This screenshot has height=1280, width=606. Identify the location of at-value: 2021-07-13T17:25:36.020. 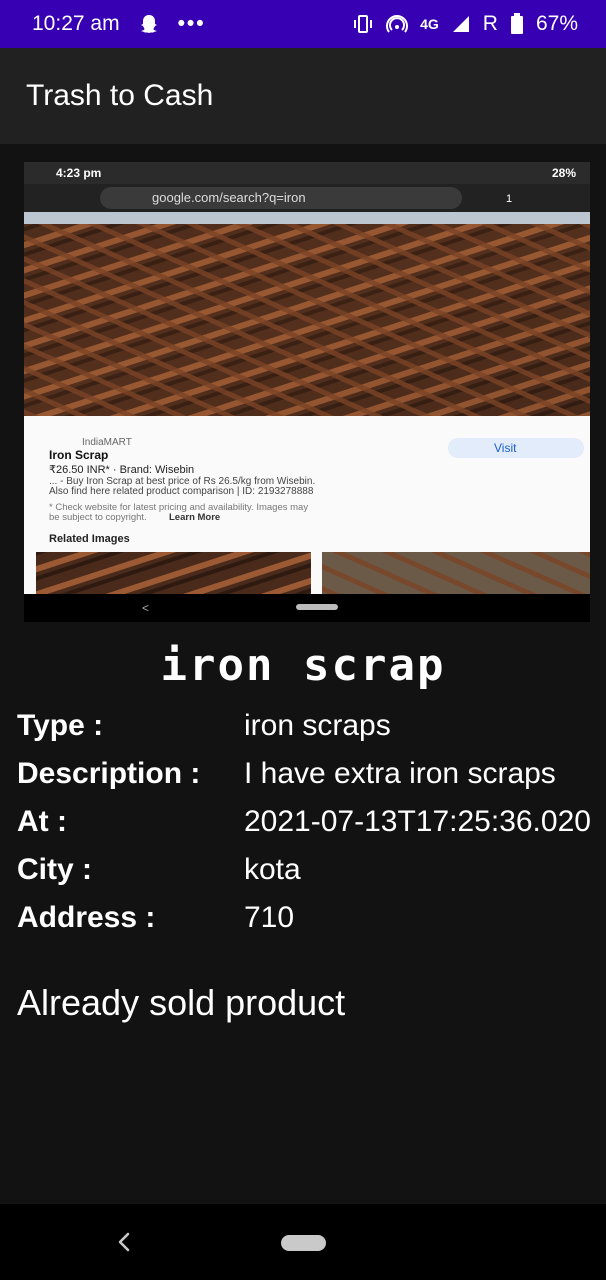
(417, 821).